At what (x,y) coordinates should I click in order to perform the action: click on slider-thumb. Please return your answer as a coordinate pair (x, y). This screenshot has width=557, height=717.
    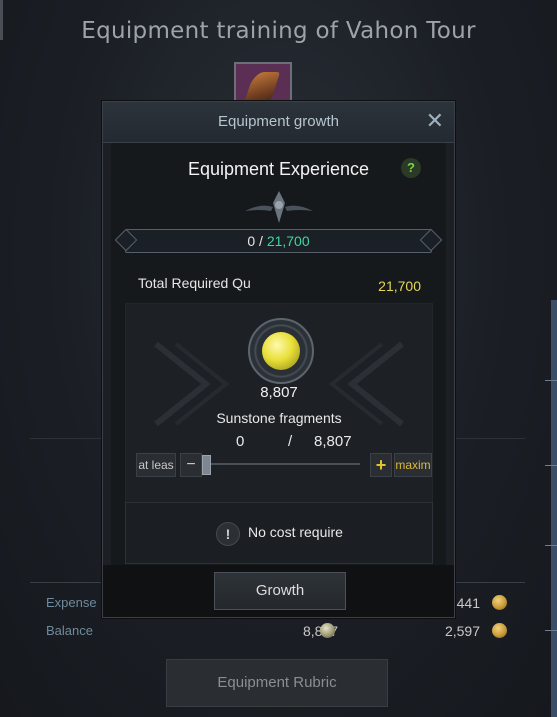
    Looking at the image, I should click on (206, 465).